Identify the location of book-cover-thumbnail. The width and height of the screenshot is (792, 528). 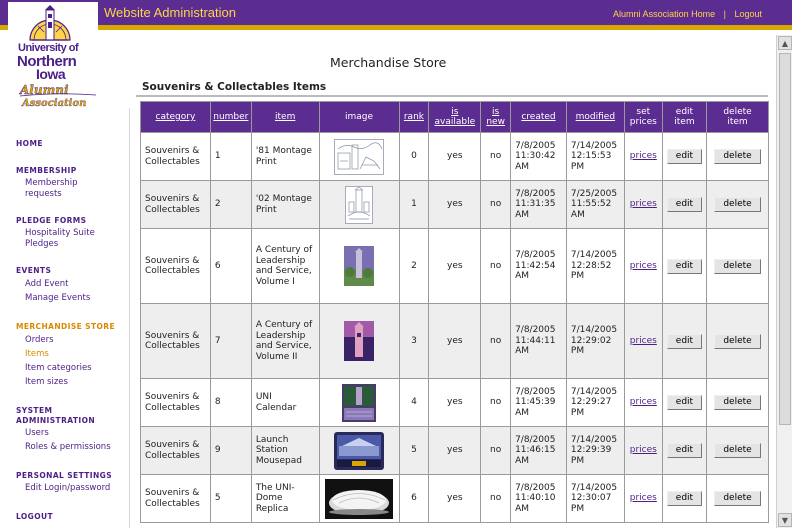
(359, 341).